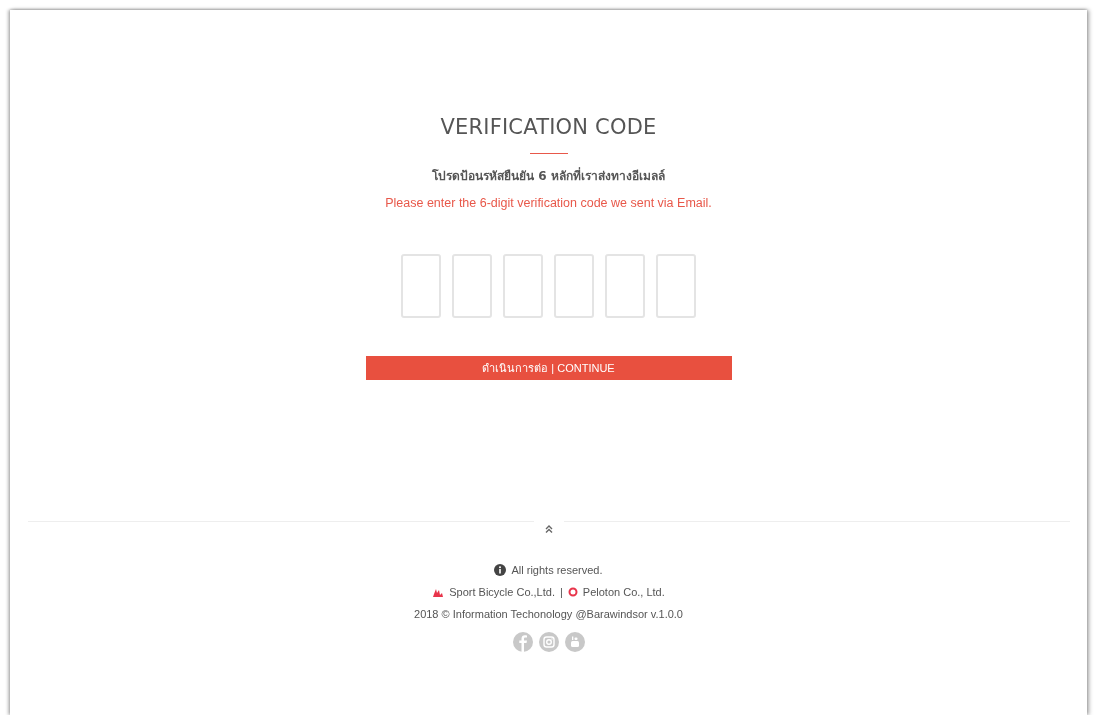  I want to click on ring-logo-icon, so click(572, 592).